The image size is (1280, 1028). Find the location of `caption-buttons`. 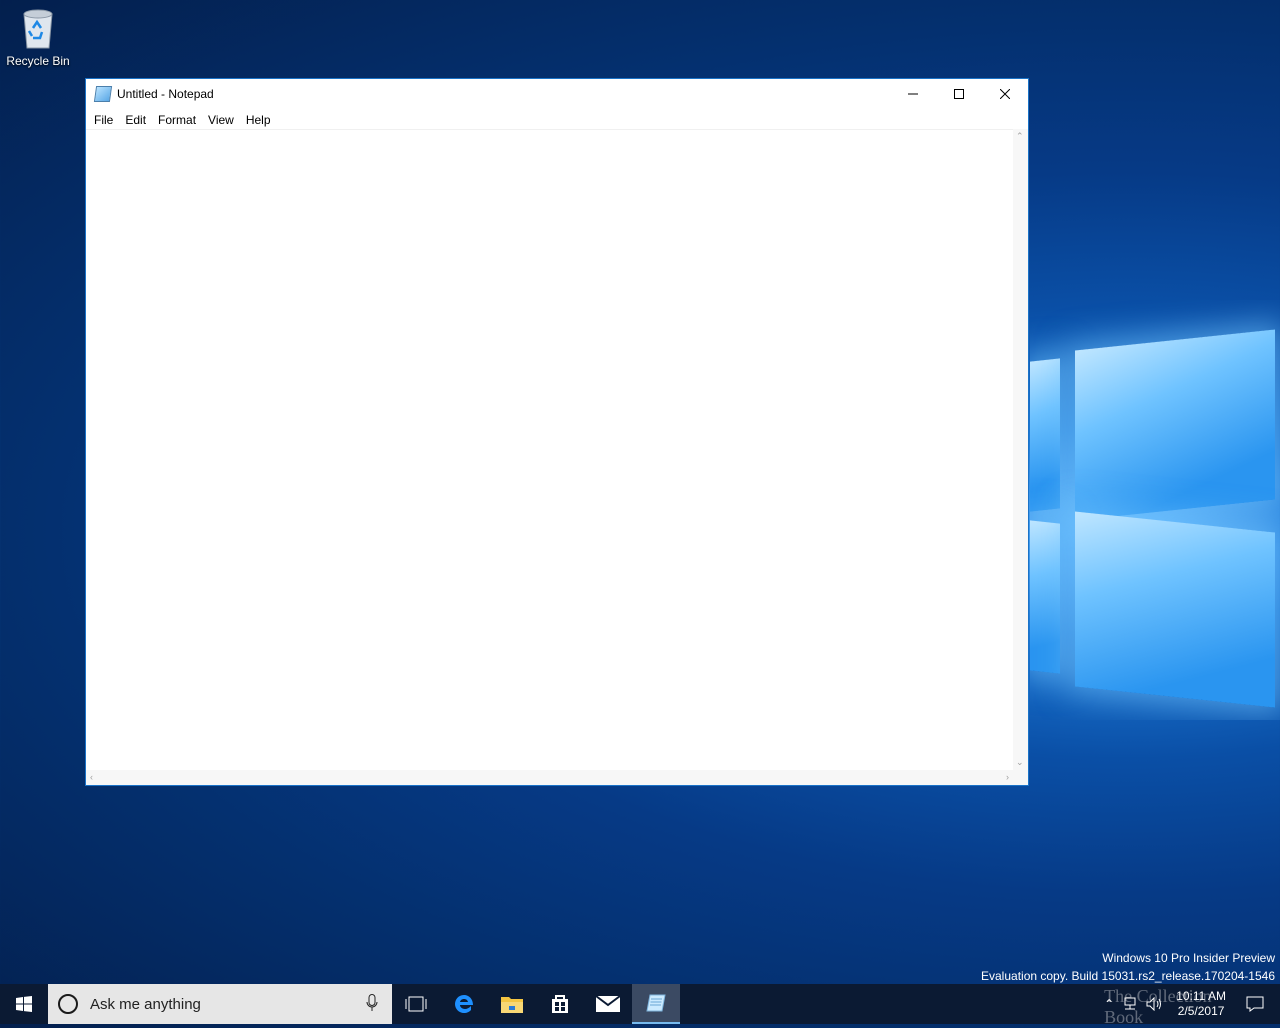

caption-buttons is located at coordinates (959, 94).